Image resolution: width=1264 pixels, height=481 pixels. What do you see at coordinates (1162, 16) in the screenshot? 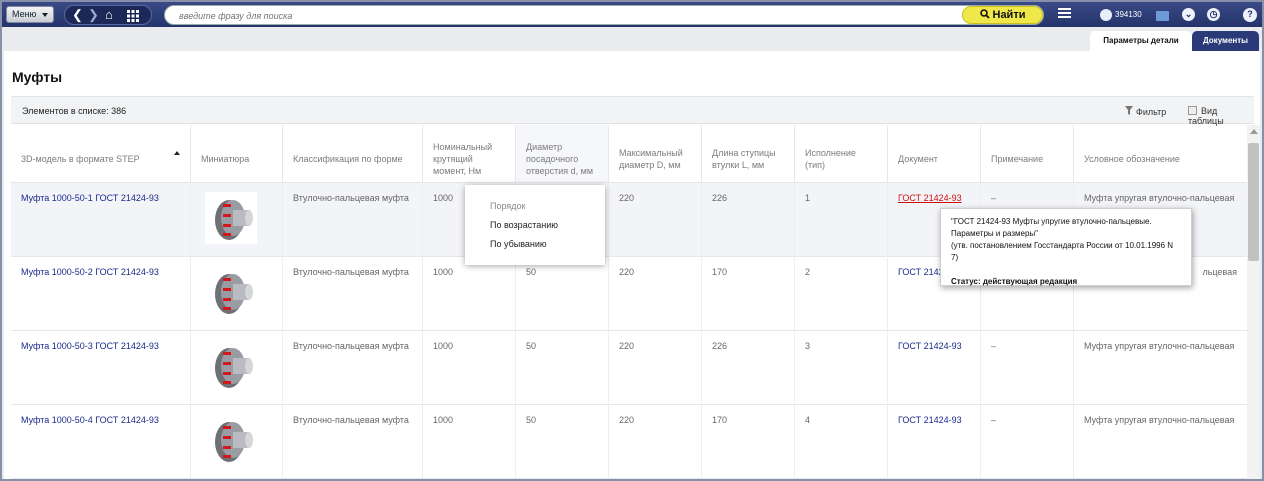
I see `folder-icon` at bounding box center [1162, 16].